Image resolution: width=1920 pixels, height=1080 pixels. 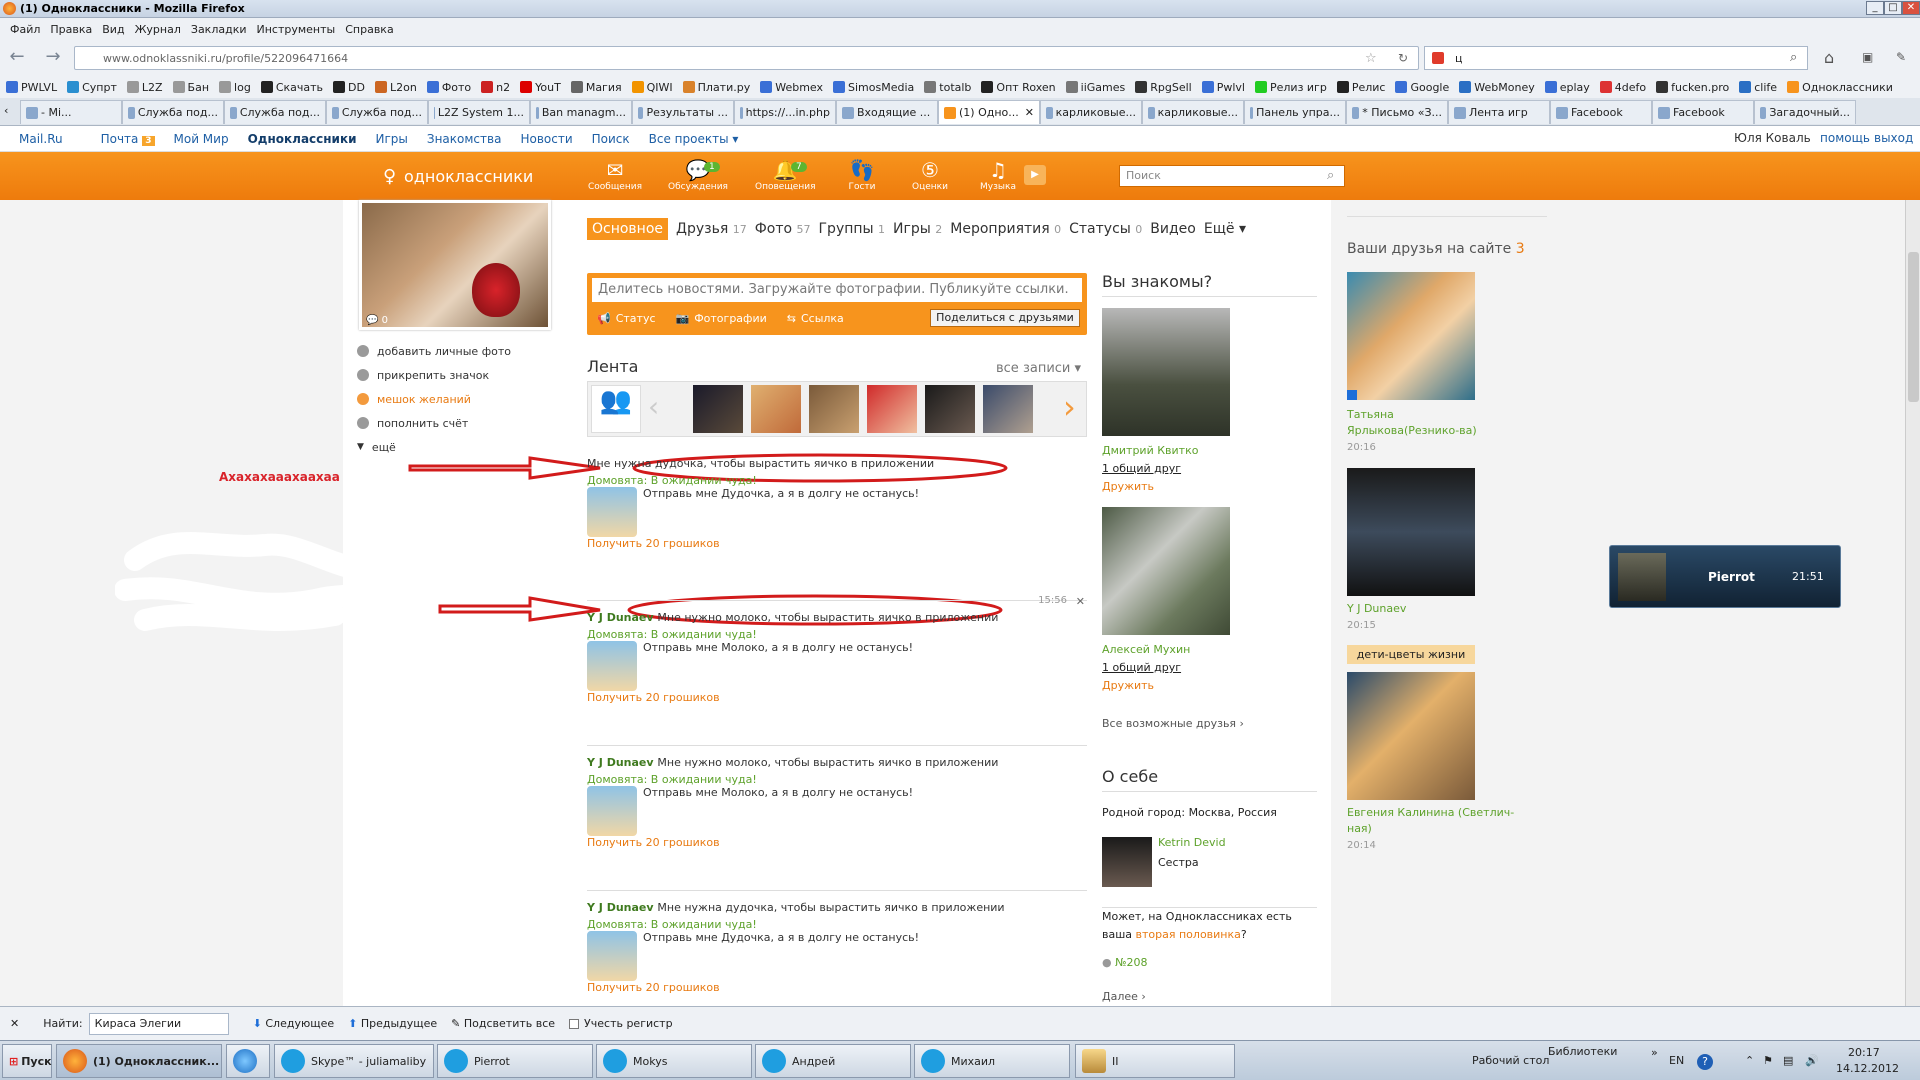 I want to click on libraries-toolbar: Библиотеки, so click(x=1582, y=1051).